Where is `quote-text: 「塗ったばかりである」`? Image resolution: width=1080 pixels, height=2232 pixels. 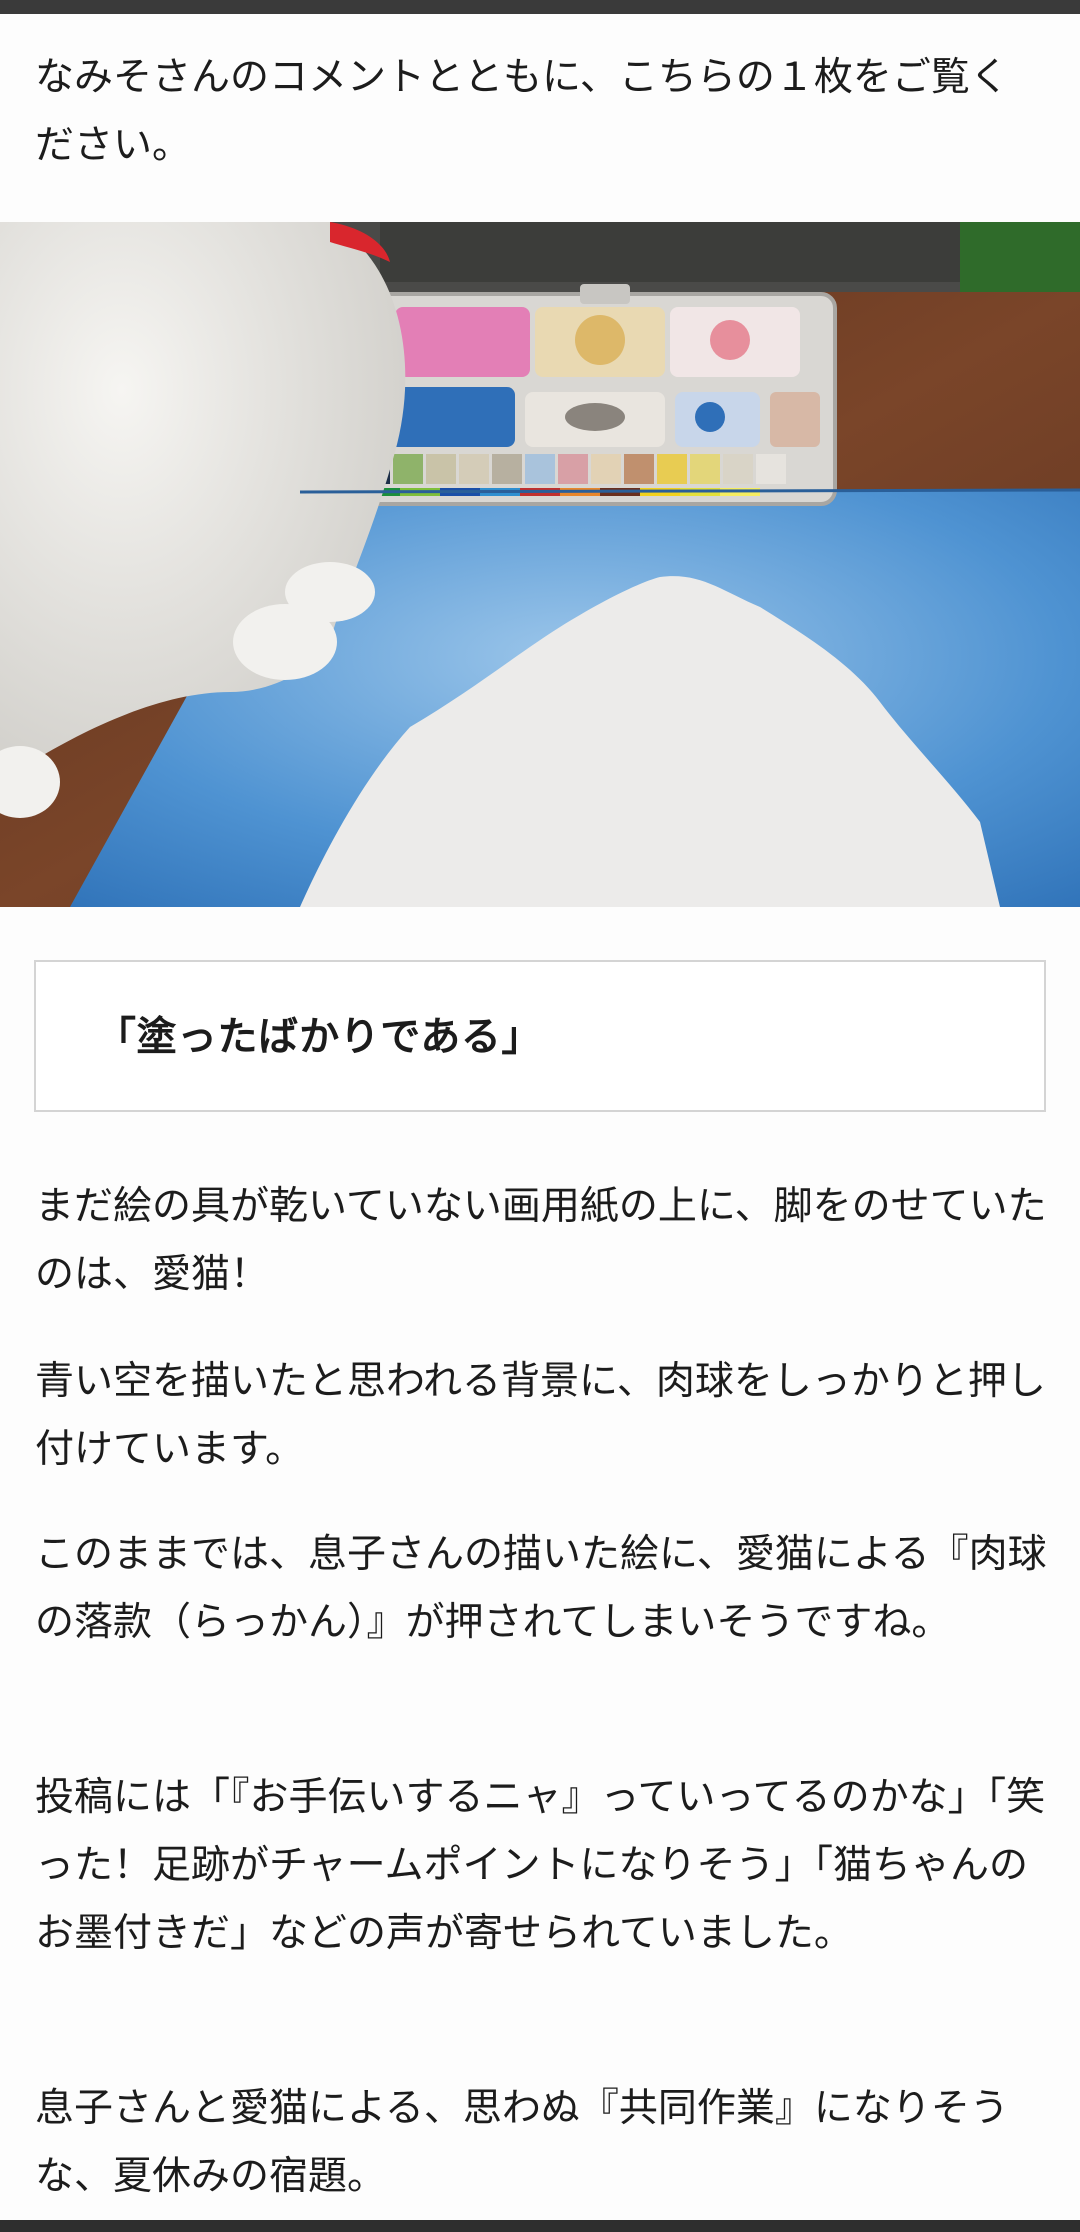
quote-text: 「塗ったばかりである」 is located at coordinates (319, 1037).